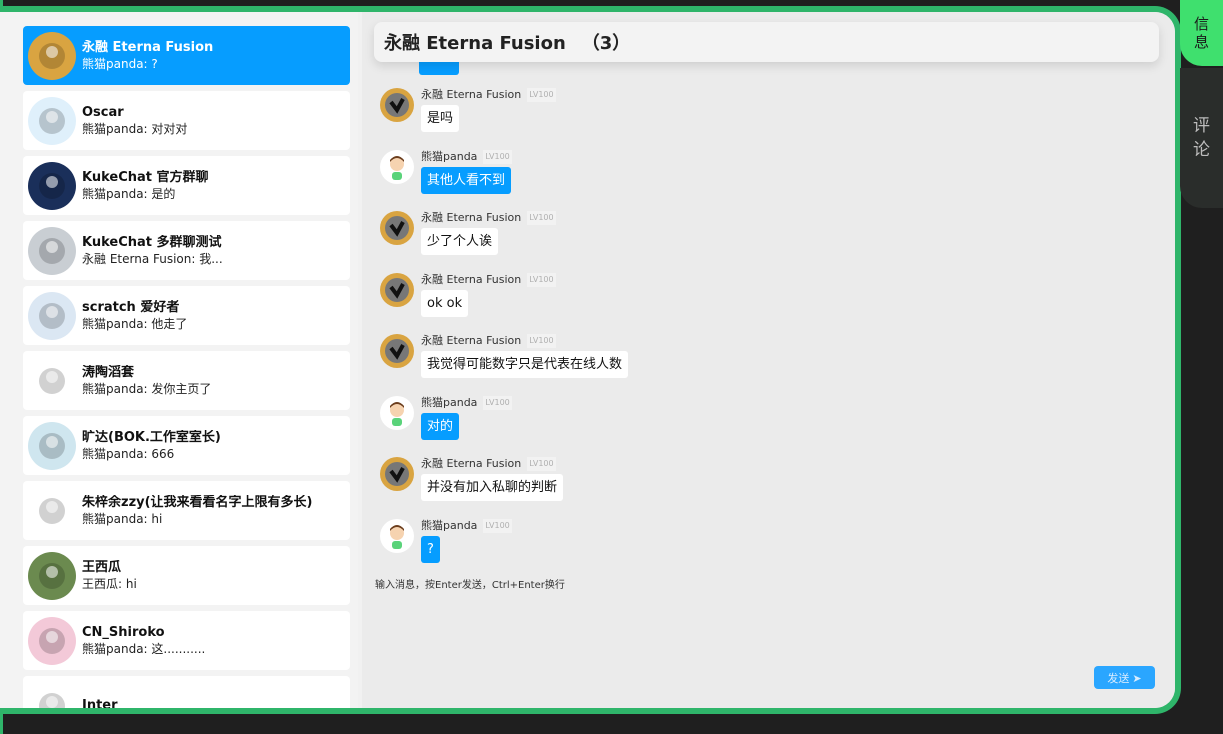  What do you see at coordinates (197, 502) in the screenshot?
I see `conversation-name: 朱梓余zzy(让我来看看名字上限有多长)` at bounding box center [197, 502].